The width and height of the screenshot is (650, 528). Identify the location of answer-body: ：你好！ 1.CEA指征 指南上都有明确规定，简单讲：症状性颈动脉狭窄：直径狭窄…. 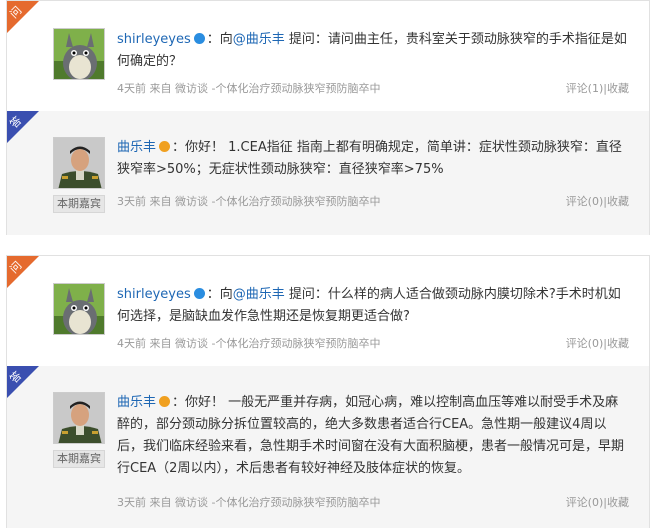
(369, 158).